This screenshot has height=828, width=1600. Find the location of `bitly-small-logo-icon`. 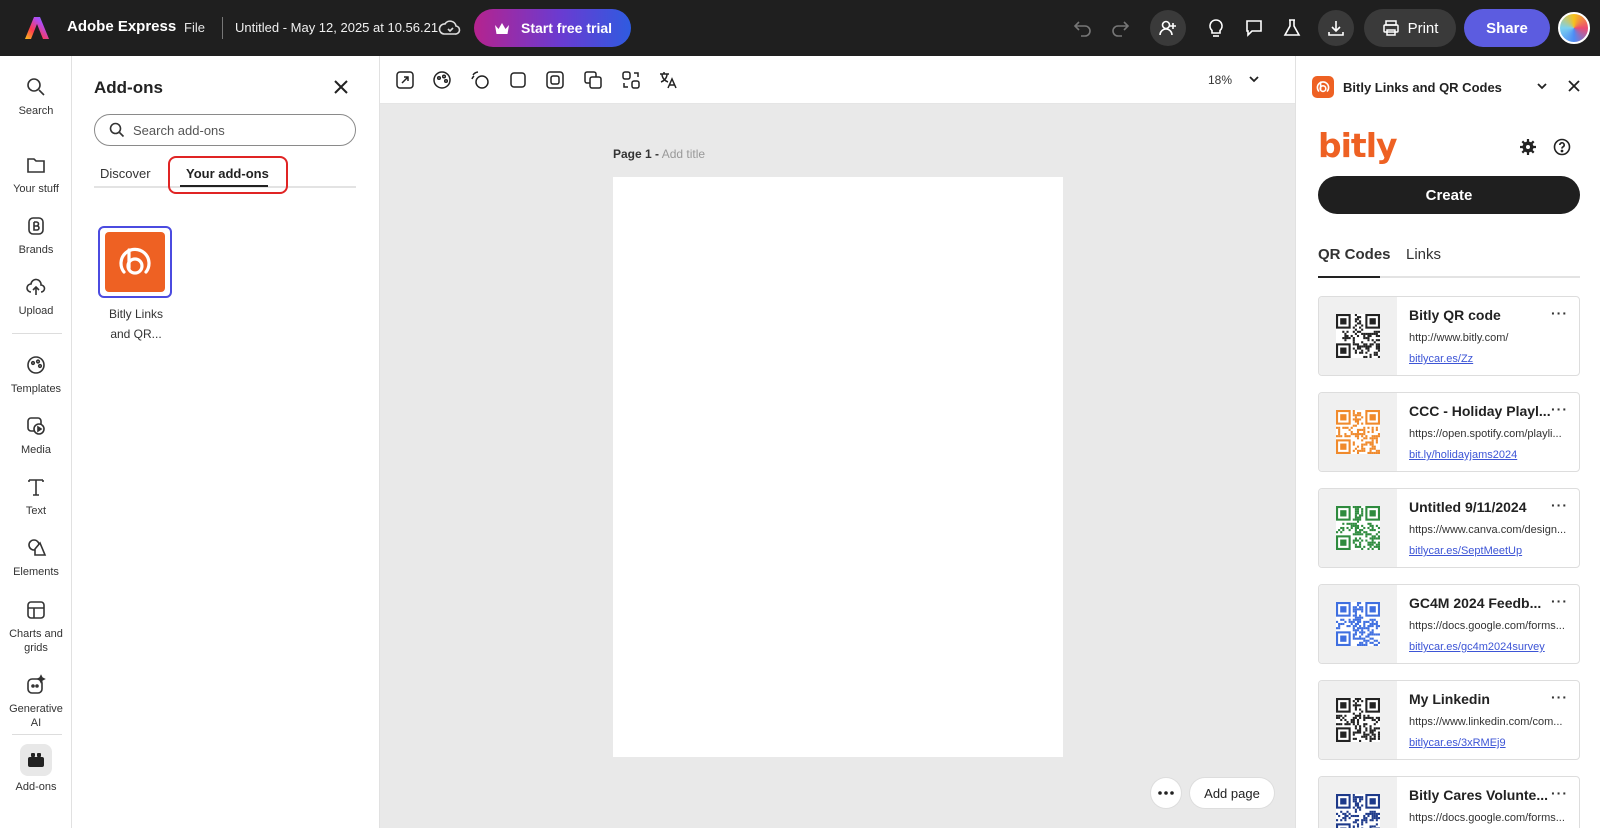

bitly-small-logo-icon is located at coordinates (1323, 87).